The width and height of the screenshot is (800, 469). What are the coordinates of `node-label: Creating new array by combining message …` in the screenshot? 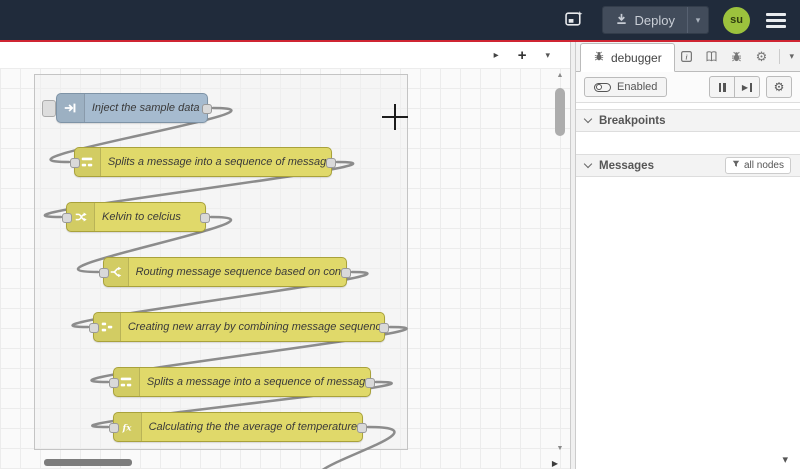 It's located at (255, 327).